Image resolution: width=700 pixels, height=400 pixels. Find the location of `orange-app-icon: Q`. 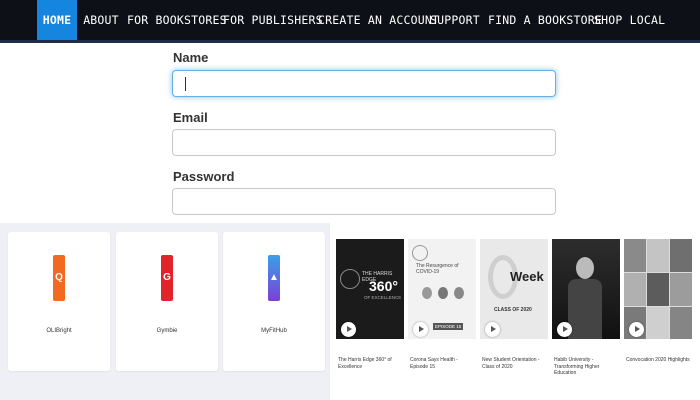

orange-app-icon: Q is located at coordinates (59, 278).